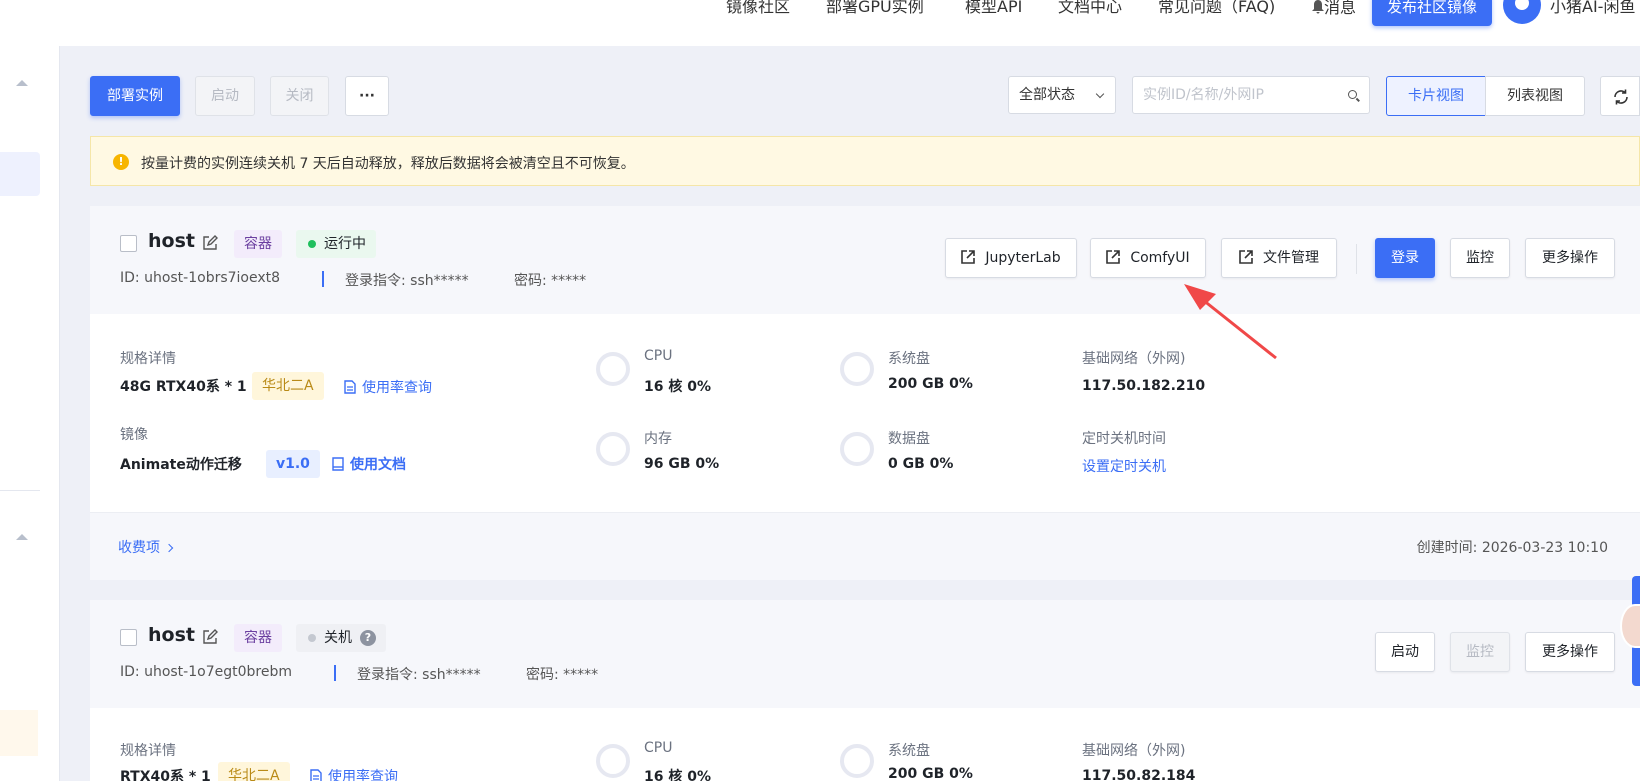 This screenshot has width=1640, height=781. I want to click on status-filter-select: 全部状态, so click(1062, 95).